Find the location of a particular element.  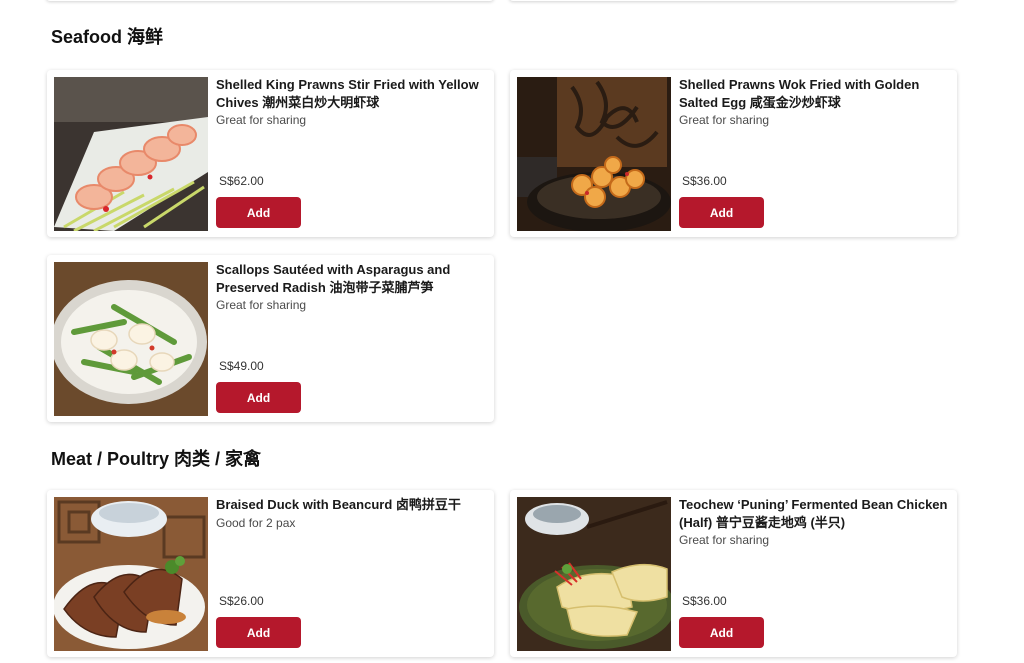

dish-price: S$49.00 is located at coordinates (241, 366).